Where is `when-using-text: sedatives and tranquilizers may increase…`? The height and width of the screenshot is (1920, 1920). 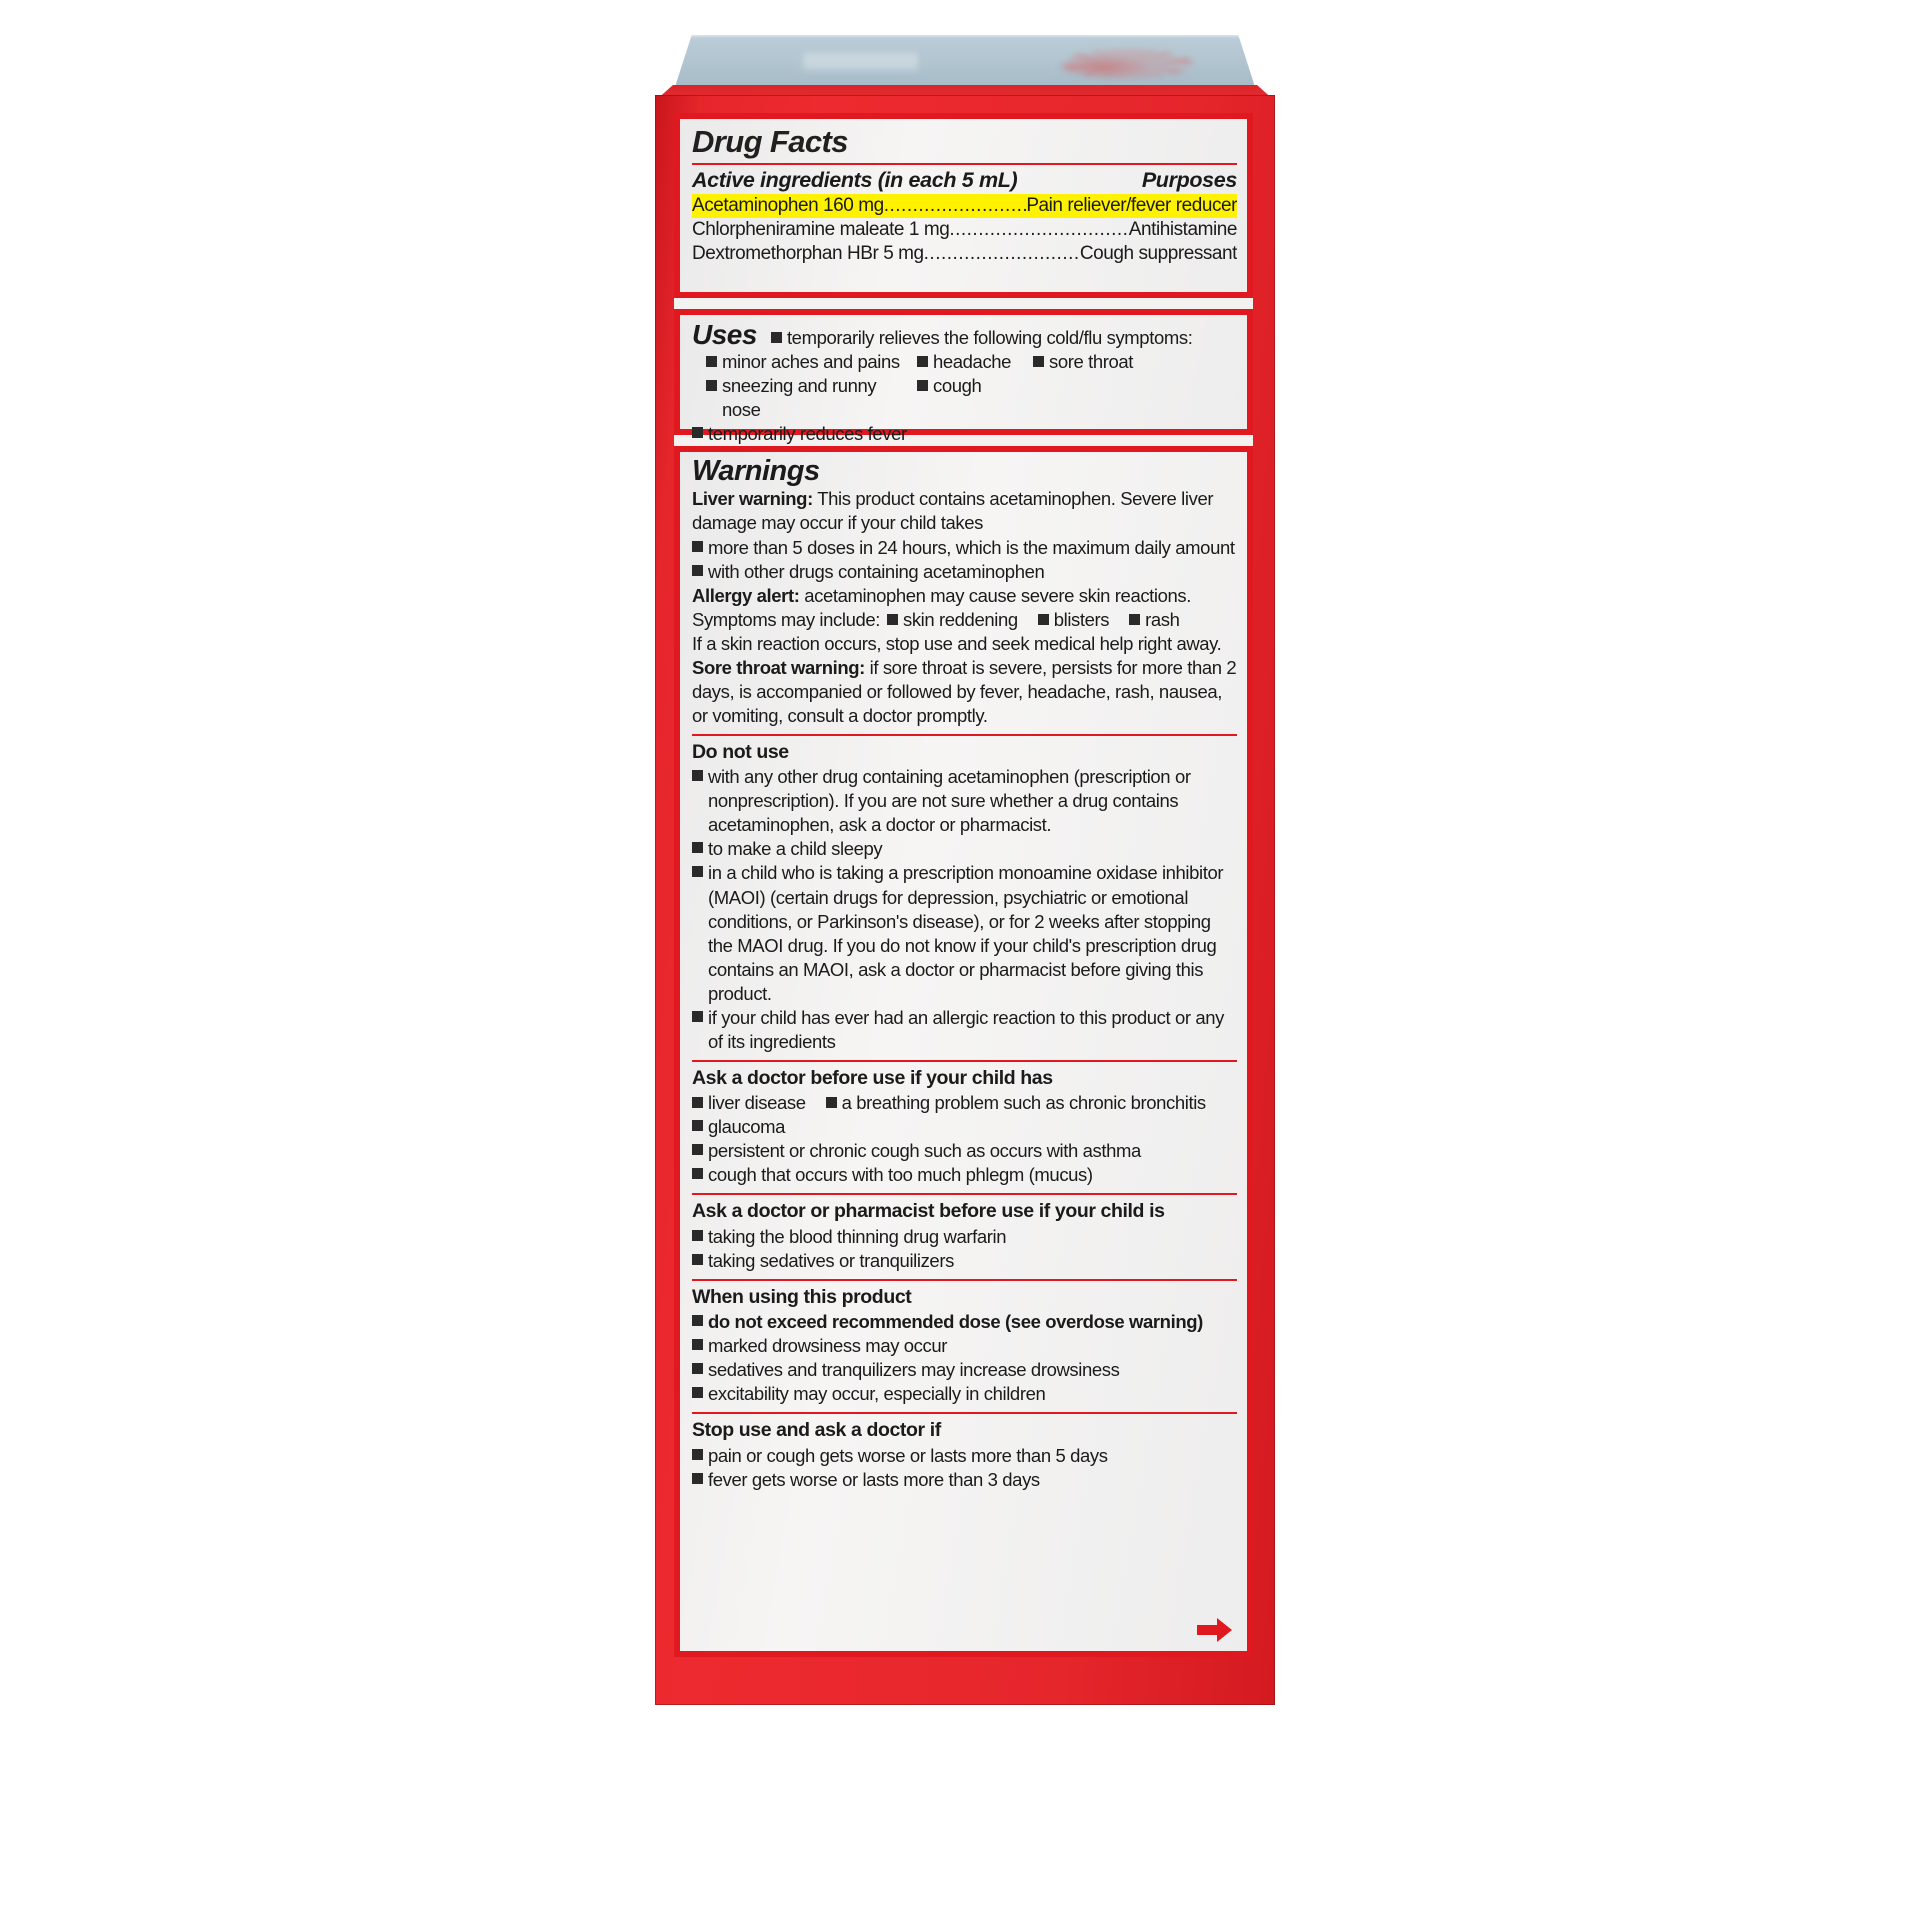
when-using-text: sedatives and tranquilizers may increase… is located at coordinates (914, 1370).